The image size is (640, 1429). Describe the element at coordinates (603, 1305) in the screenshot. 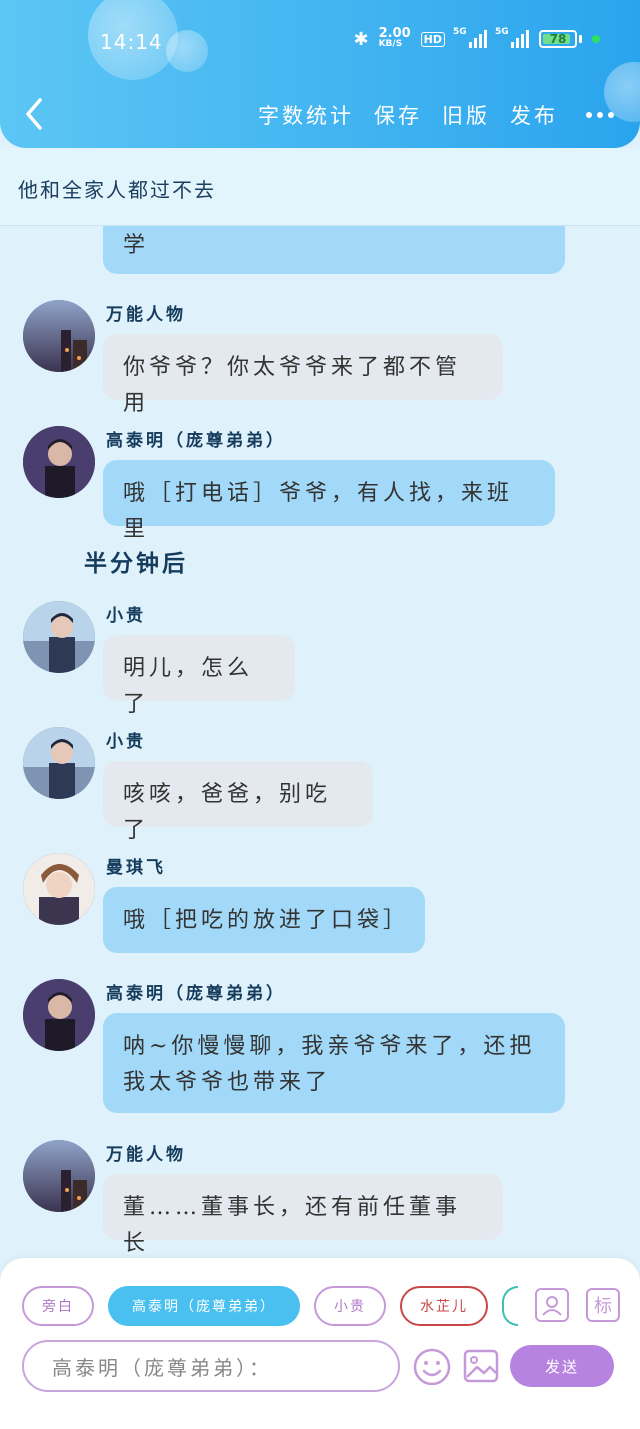

I see `tag-icon: 标` at that location.